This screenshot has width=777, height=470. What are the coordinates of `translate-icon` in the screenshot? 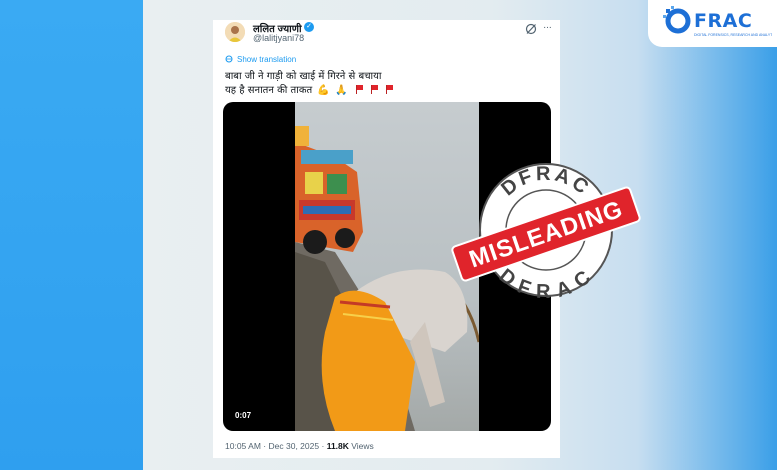 It's located at (229, 59).